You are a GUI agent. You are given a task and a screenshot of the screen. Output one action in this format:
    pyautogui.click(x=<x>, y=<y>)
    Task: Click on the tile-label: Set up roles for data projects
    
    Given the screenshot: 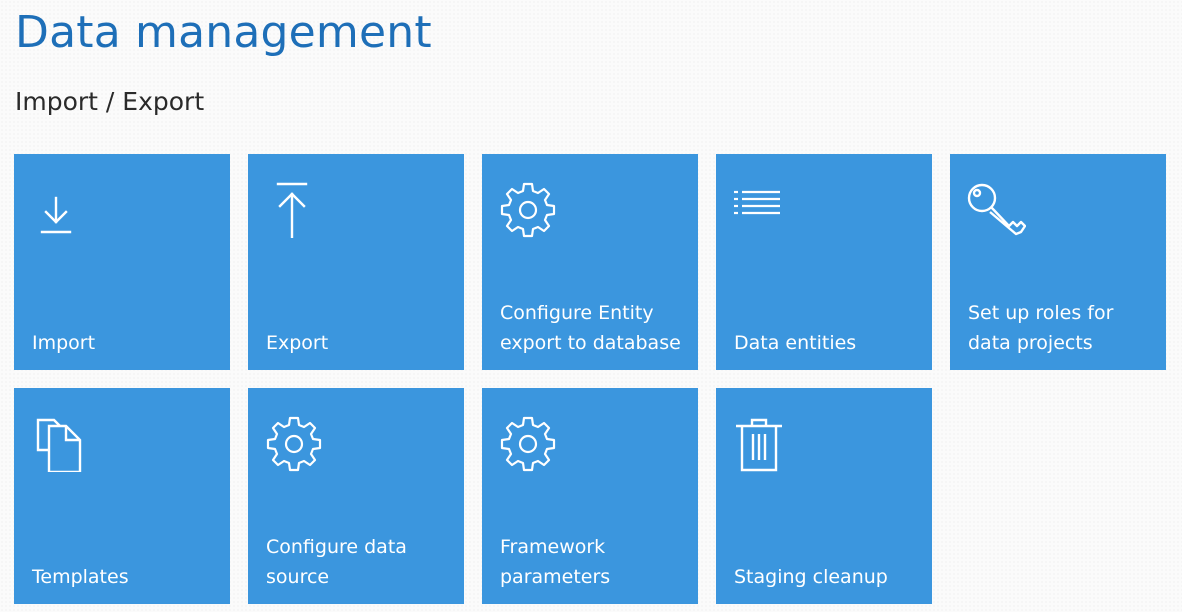 What is the action you would take?
    pyautogui.click(x=1041, y=328)
    